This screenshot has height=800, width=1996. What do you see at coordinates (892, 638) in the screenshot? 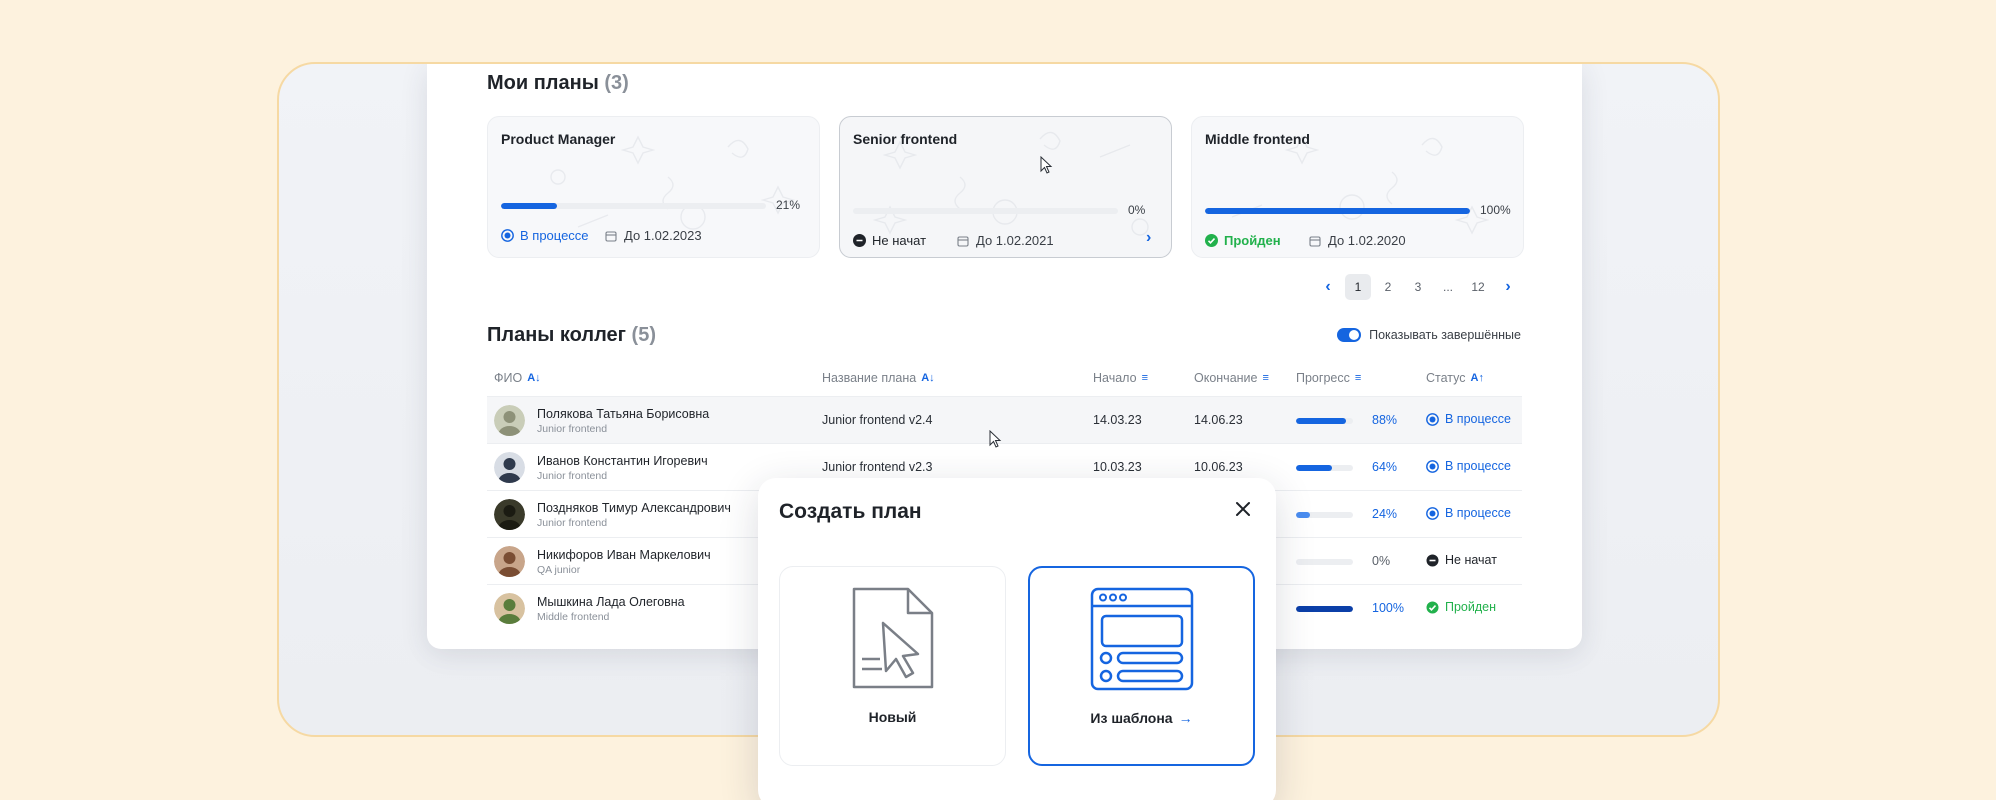
I see `new-document-cursor-icon` at bounding box center [892, 638].